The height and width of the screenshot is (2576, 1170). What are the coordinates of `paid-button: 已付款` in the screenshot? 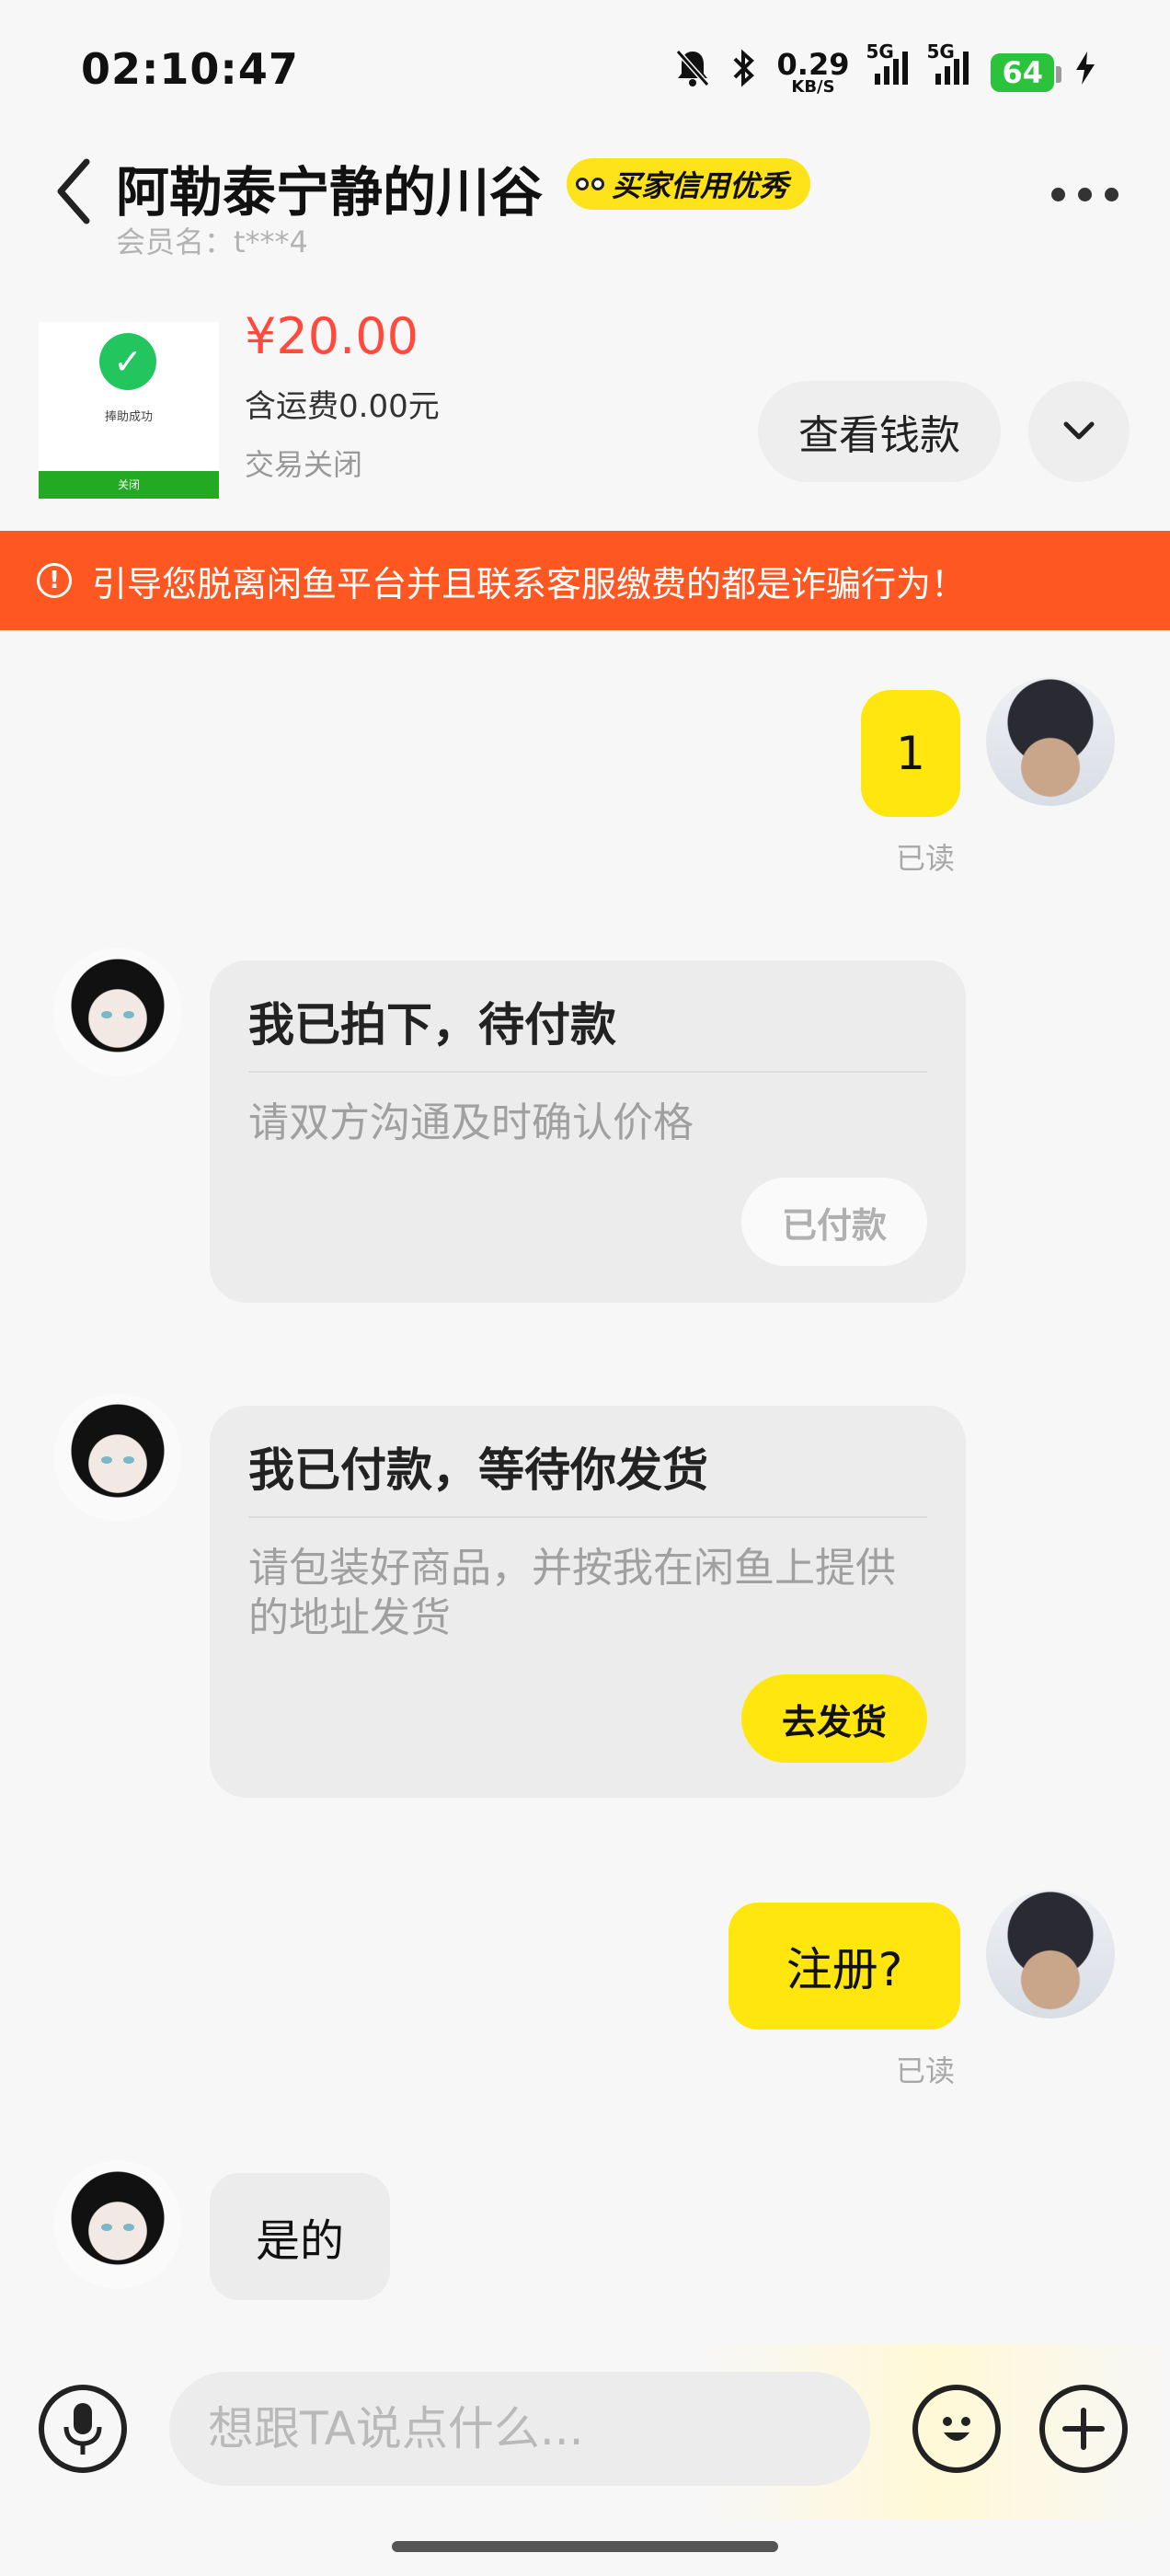 It's located at (834, 1222).